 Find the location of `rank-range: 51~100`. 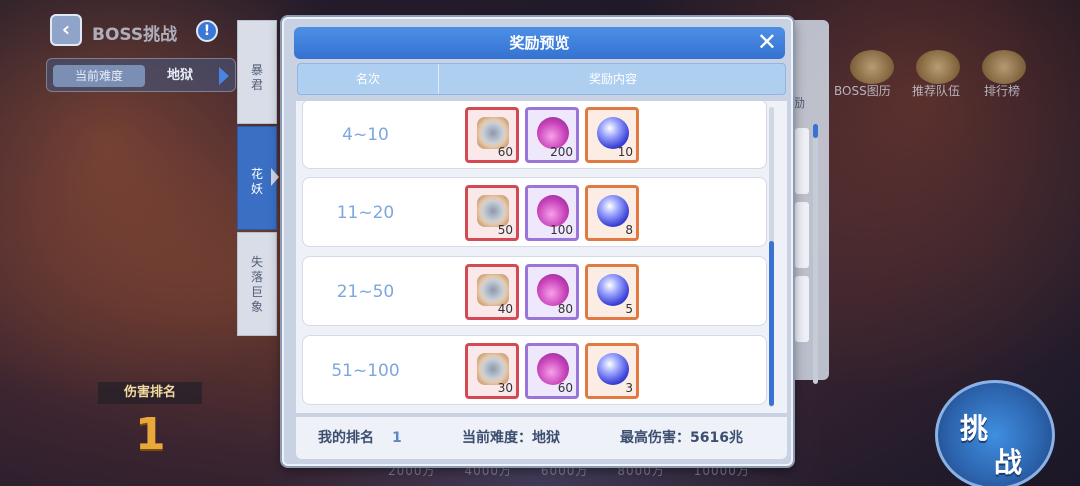

rank-range: 51~100 is located at coordinates (365, 371).